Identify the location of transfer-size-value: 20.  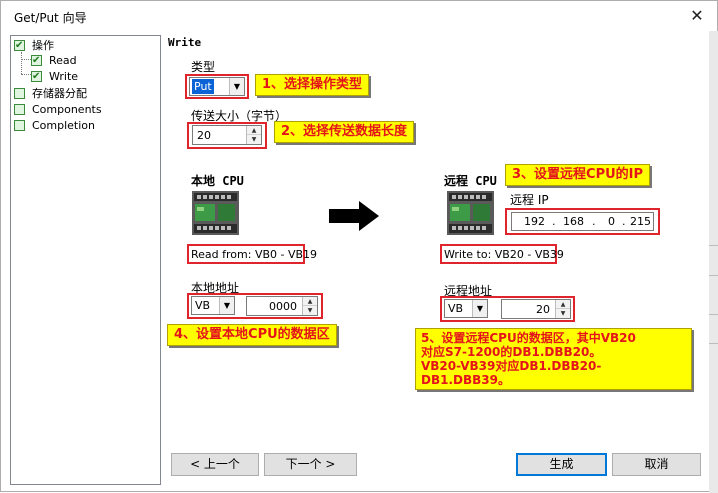
(204, 135).